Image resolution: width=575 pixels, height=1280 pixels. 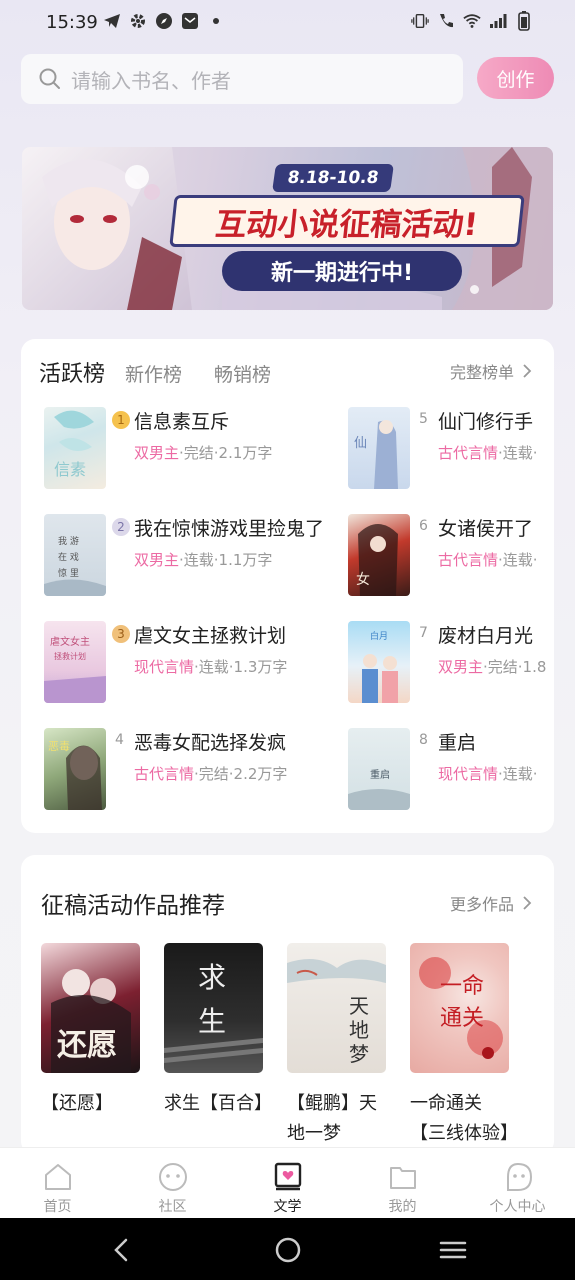 I want to click on svg-text: 通关, so click(x=462, y=1018).